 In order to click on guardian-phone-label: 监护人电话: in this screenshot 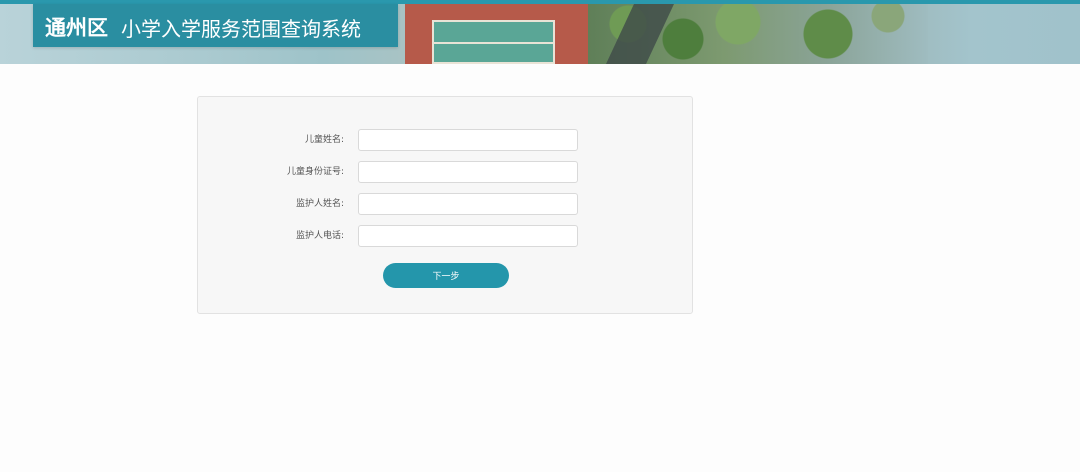, I will do `click(319, 236)`.